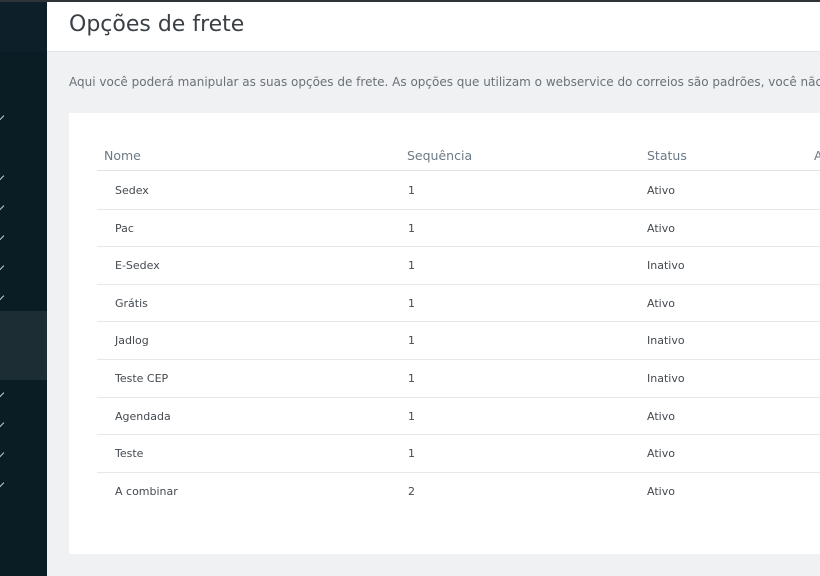 The width and height of the screenshot is (820, 576). What do you see at coordinates (129, 454) in the screenshot?
I see `cell-nome: Teste` at bounding box center [129, 454].